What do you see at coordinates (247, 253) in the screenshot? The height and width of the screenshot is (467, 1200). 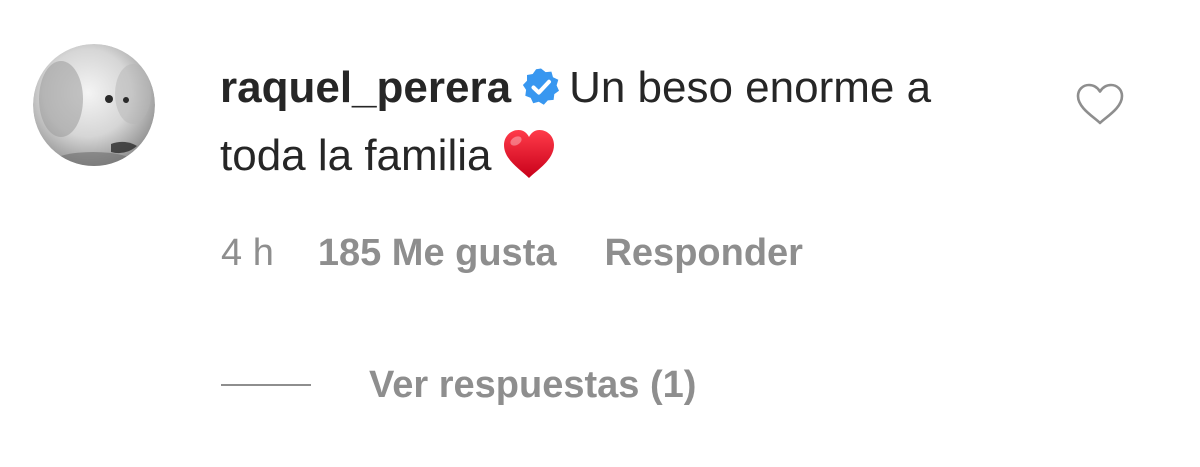 I see `comment-time: 4 h` at bounding box center [247, 253].